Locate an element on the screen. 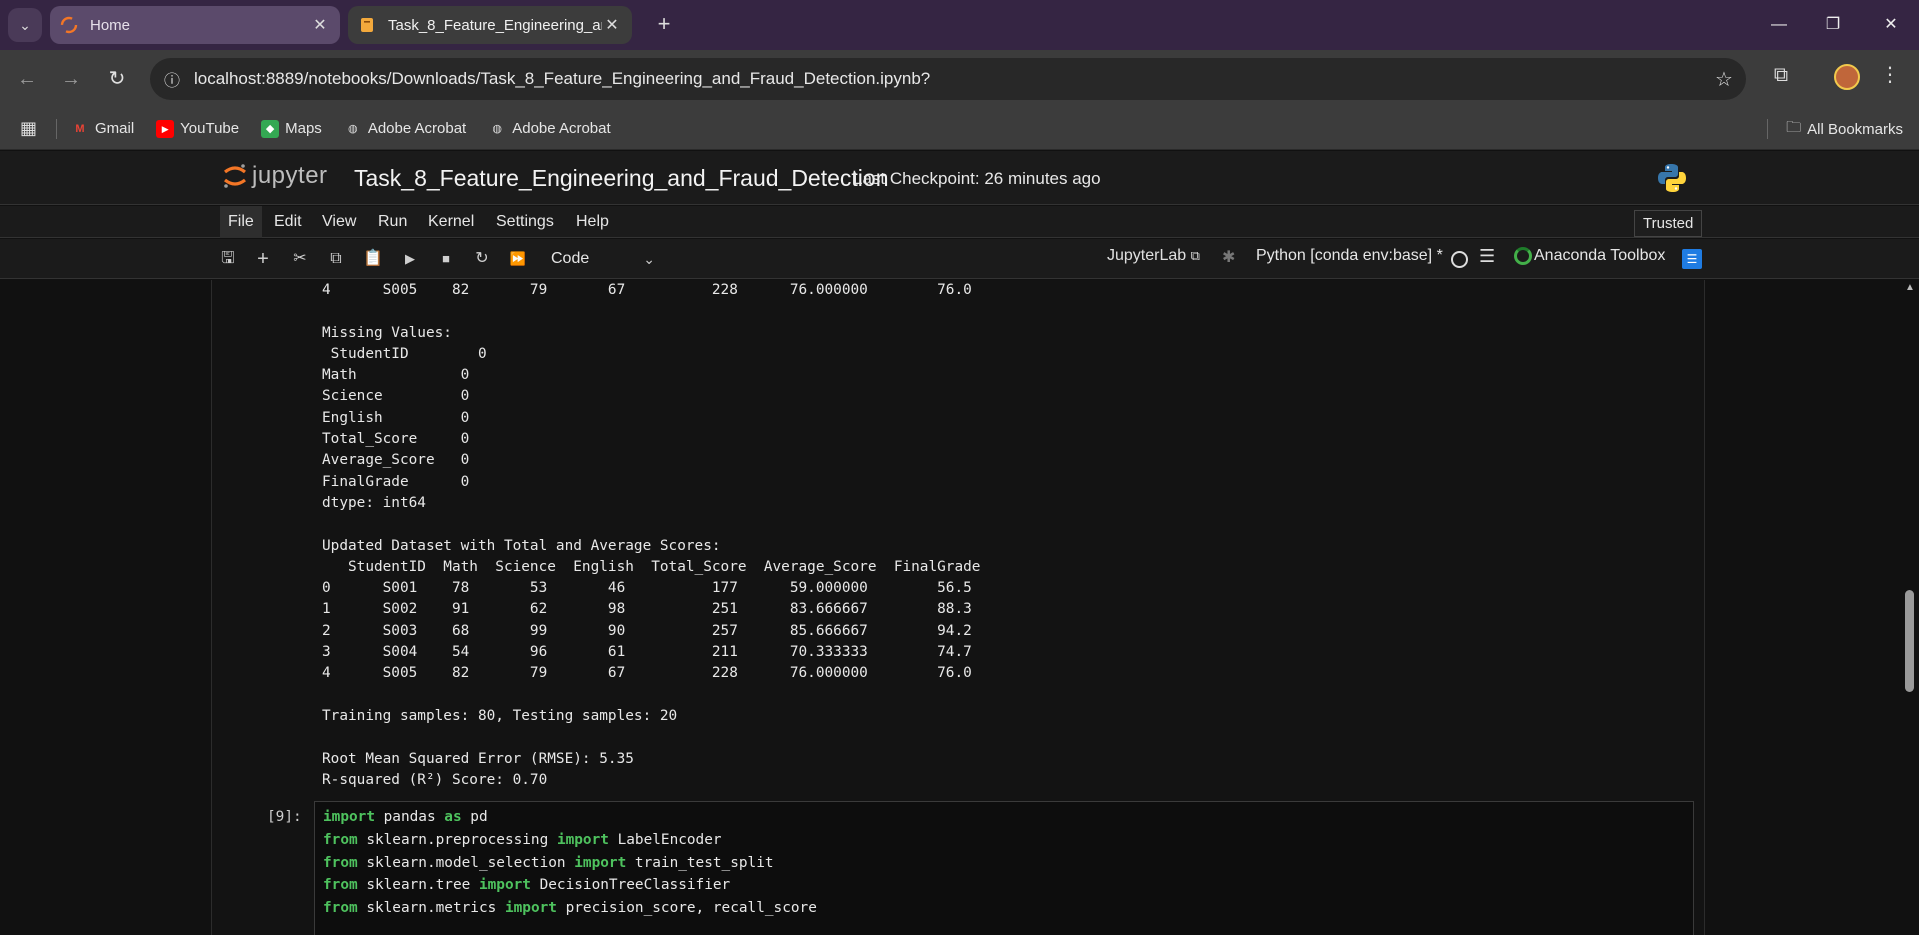  anaconda-icon is located at coordinates (1523, 256).